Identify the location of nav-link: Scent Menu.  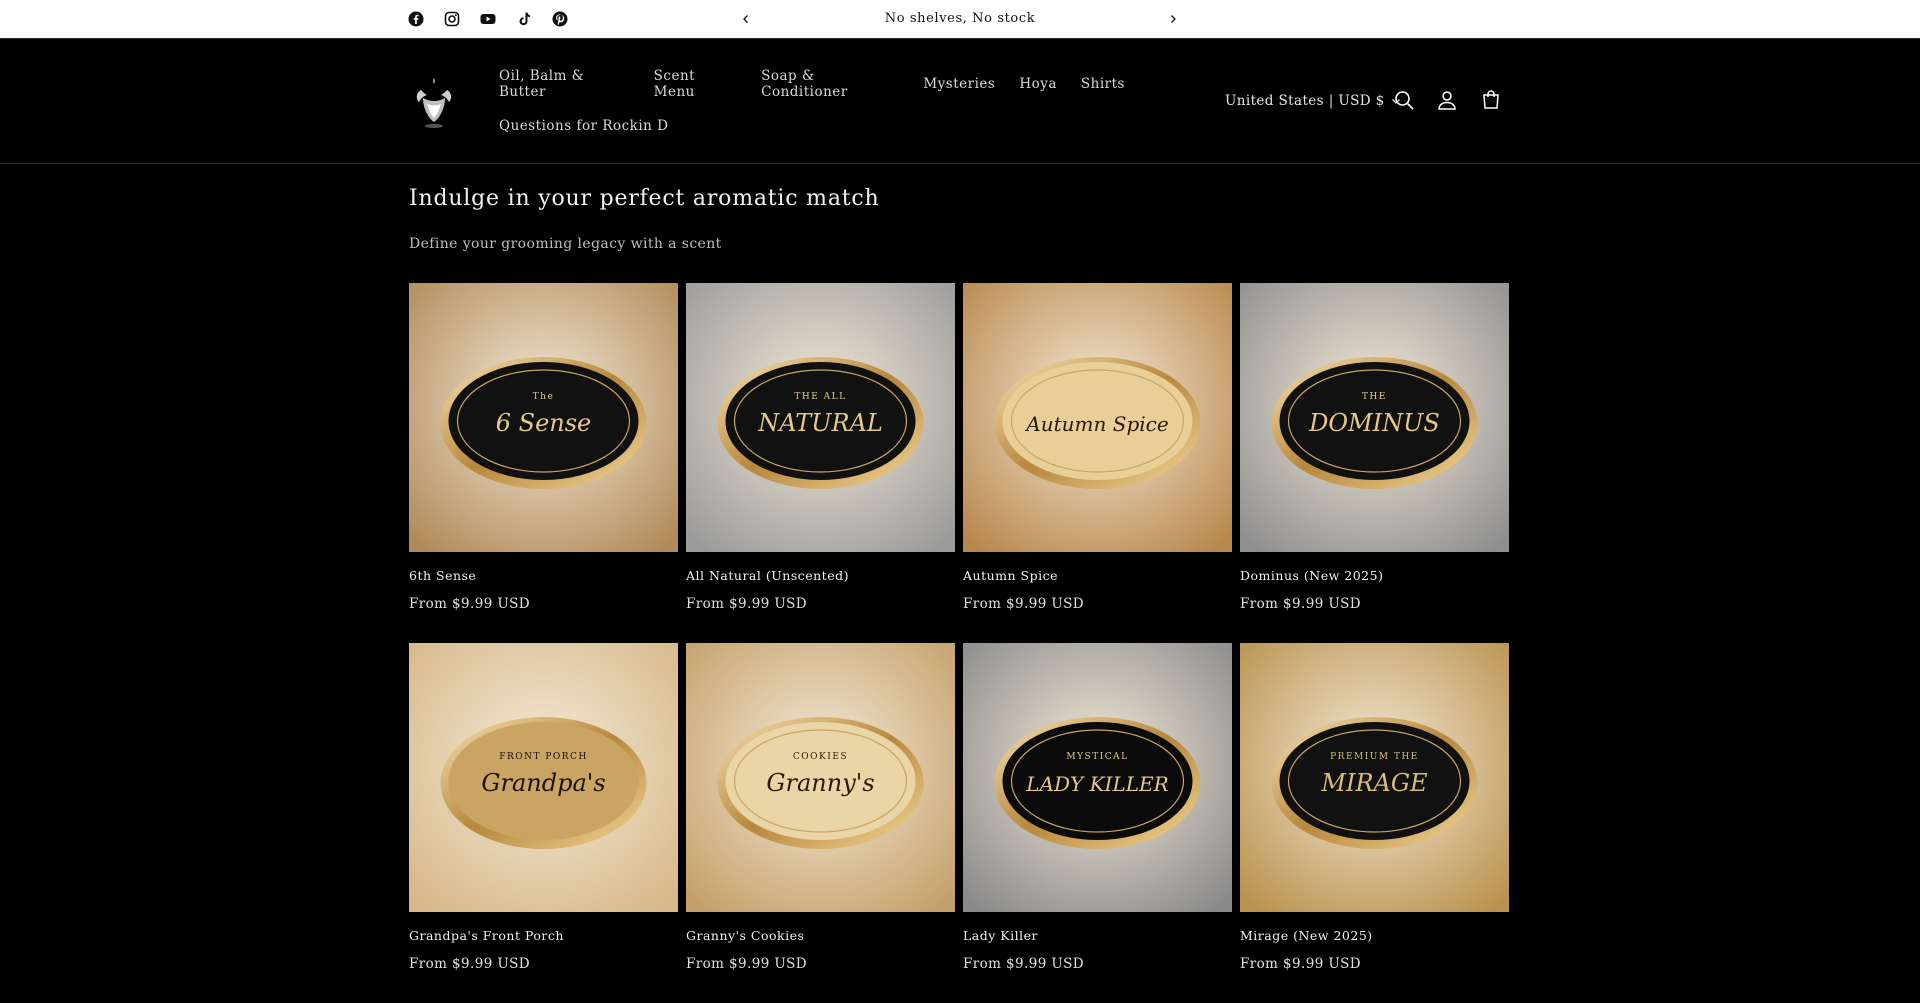
(695, 84).